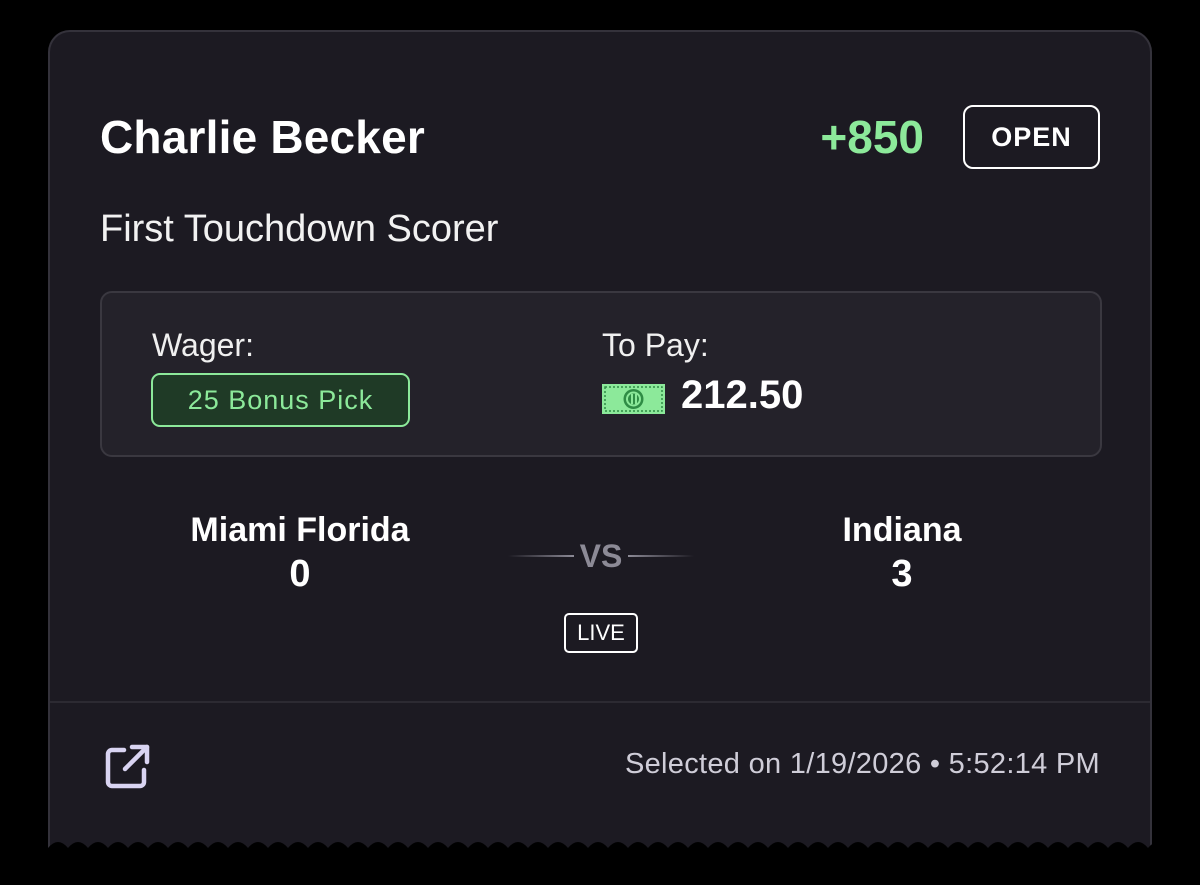 The image size is (1200, 885). I want to click on vs-line-right, so click(661, 556).